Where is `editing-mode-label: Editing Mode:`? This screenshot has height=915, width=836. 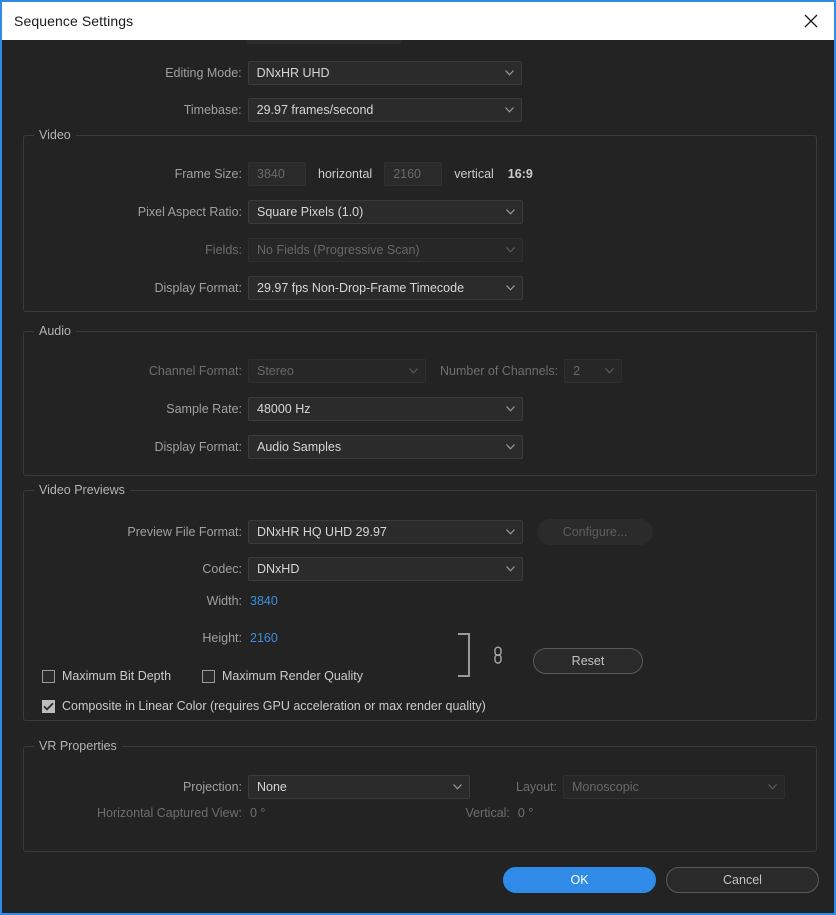 editing-mode-label: Editing Mode: is located at coordinates (203, 73).